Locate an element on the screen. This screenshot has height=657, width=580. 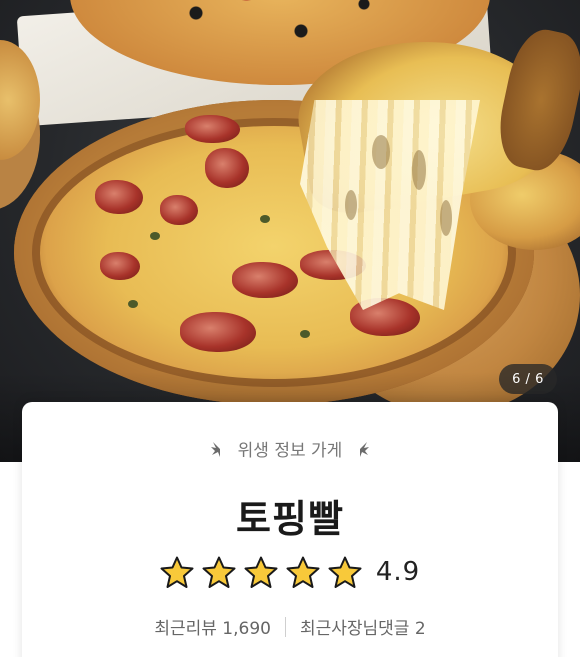
rating-row: 4.9 is located at coordinates (290, 572).